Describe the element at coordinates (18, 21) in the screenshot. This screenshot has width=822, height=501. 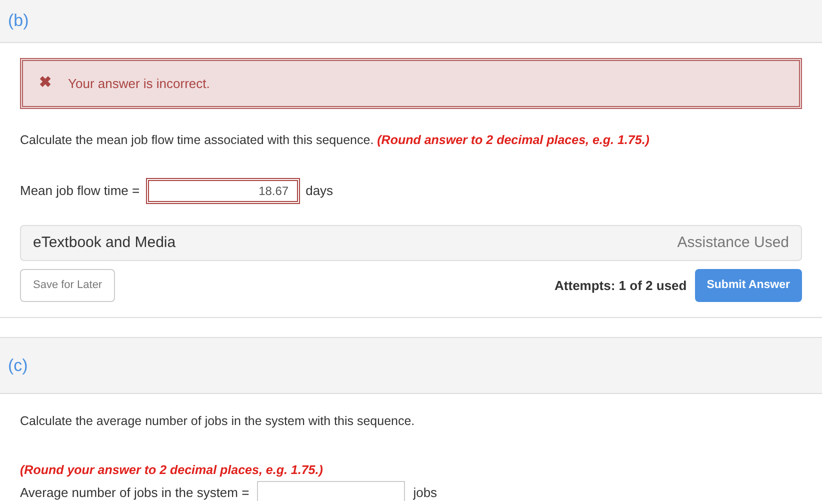
I see `part-label: (b)` at that location.